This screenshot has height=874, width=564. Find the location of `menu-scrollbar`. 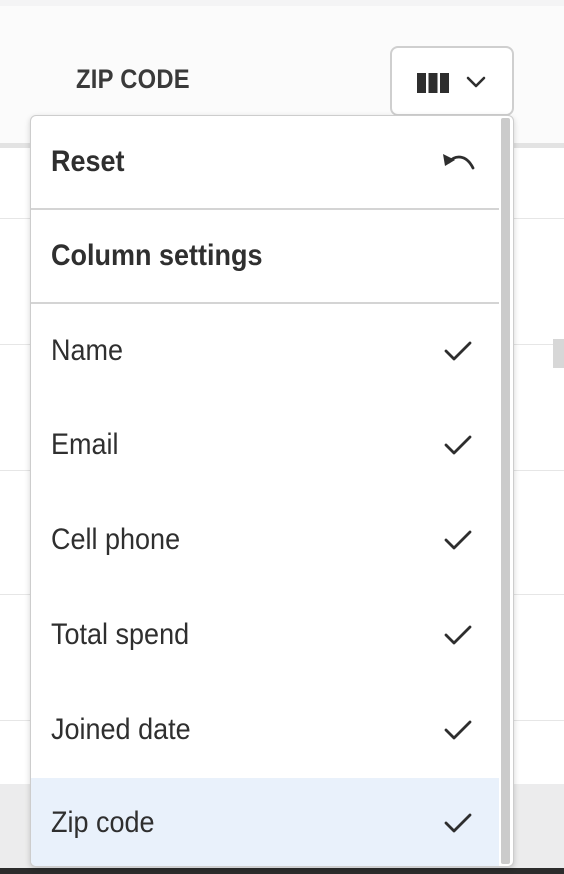

menu-scrollbar is located at coordinates (505, 491).